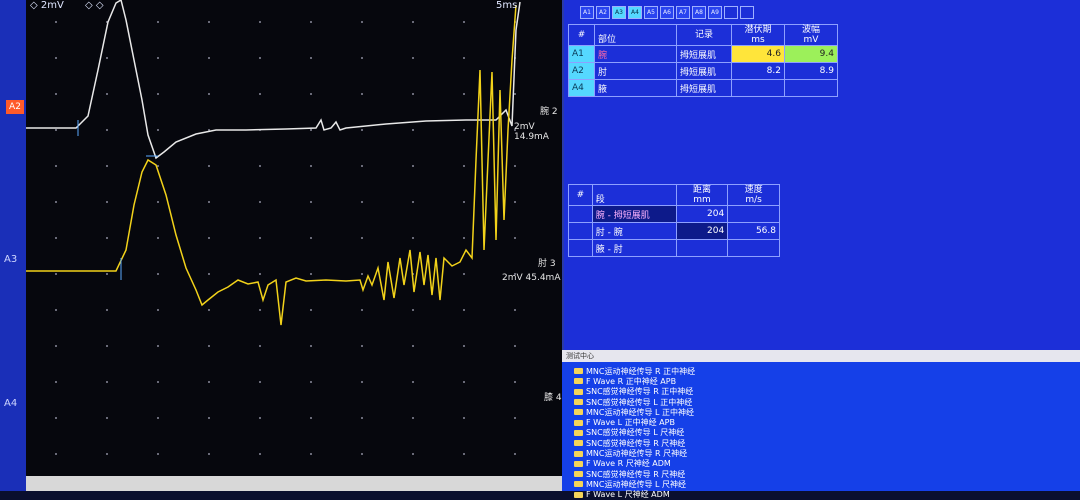 The height and width of the screenshot is (500, 1080). Describe the element at coordinates (715, 12) in the screenshot. I see `waveform-tab: A9` at that location.